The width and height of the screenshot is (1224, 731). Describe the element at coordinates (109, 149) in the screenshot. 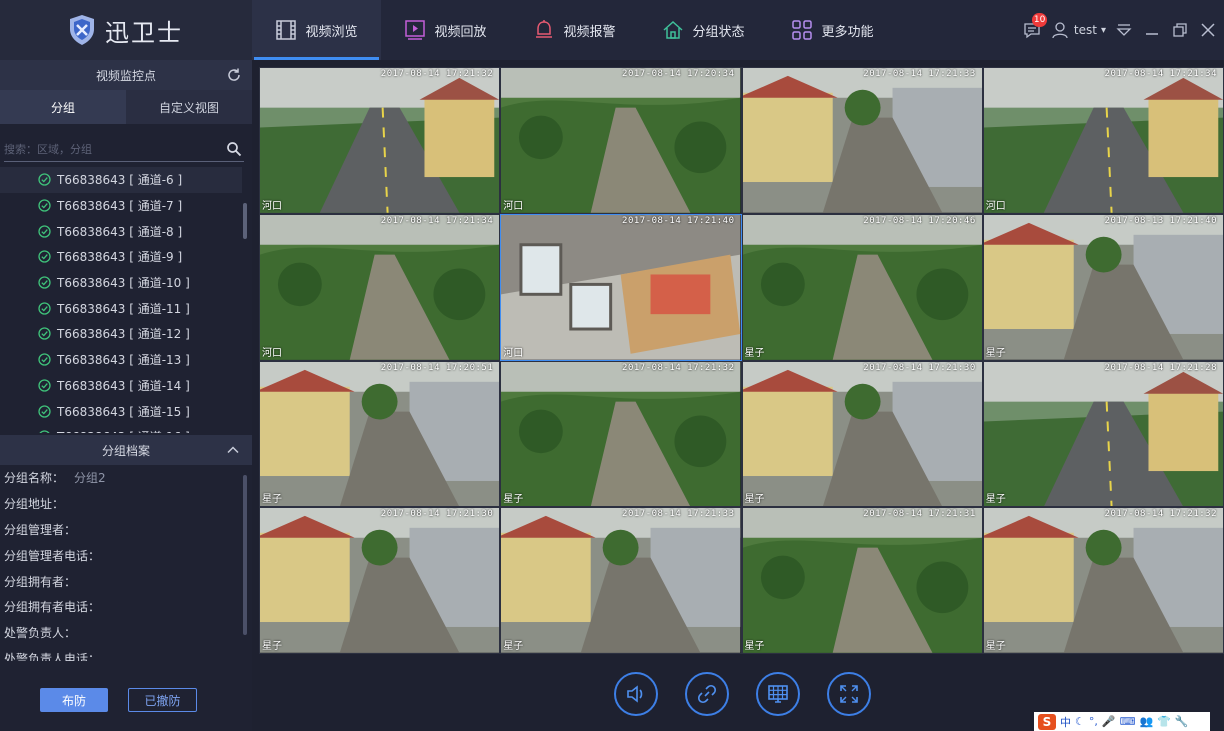

I see `search-input` at that location.